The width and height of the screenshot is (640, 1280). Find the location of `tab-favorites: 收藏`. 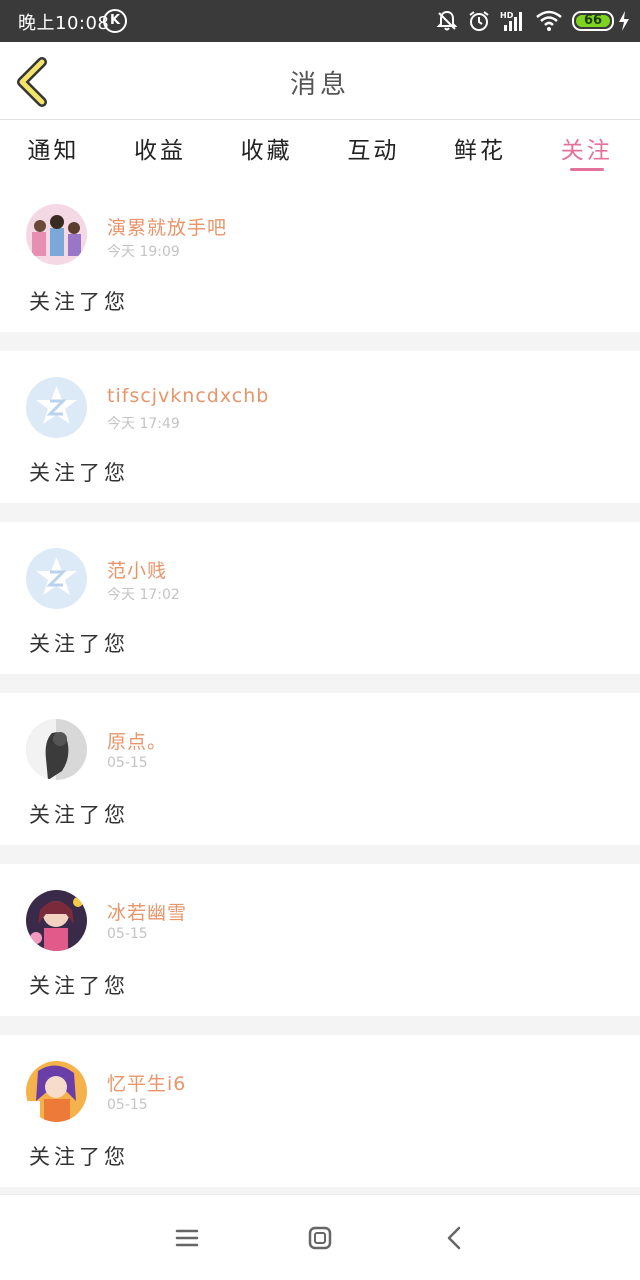

tab-favorites: 收藏 is located at coordinates (266, 149).